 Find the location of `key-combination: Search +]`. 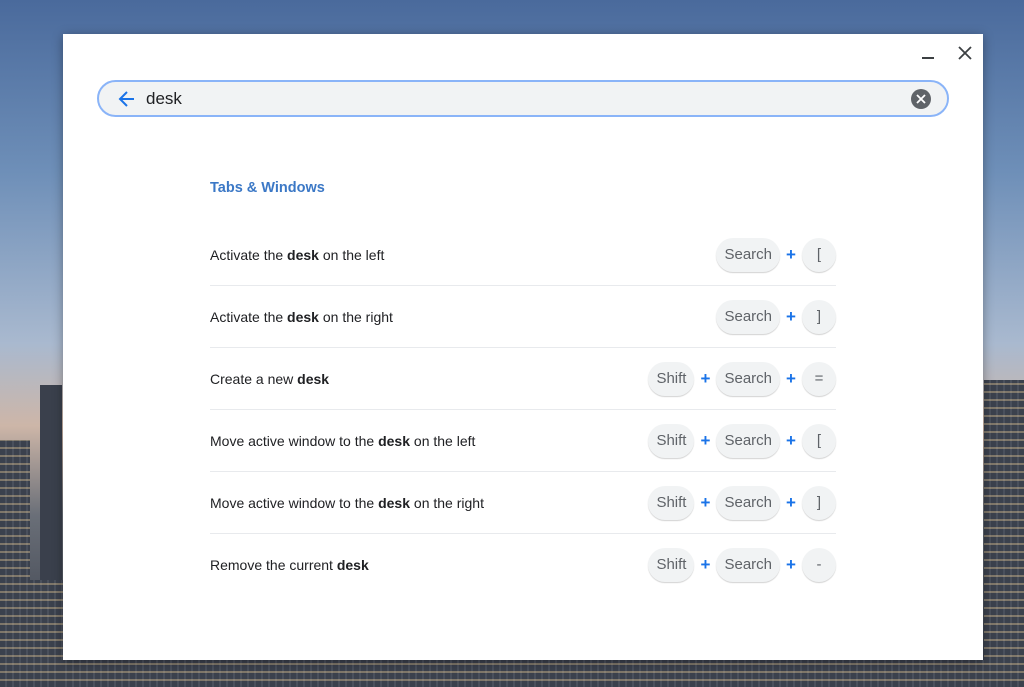

key-combination: Search +] is located at coordinates (776, 316).